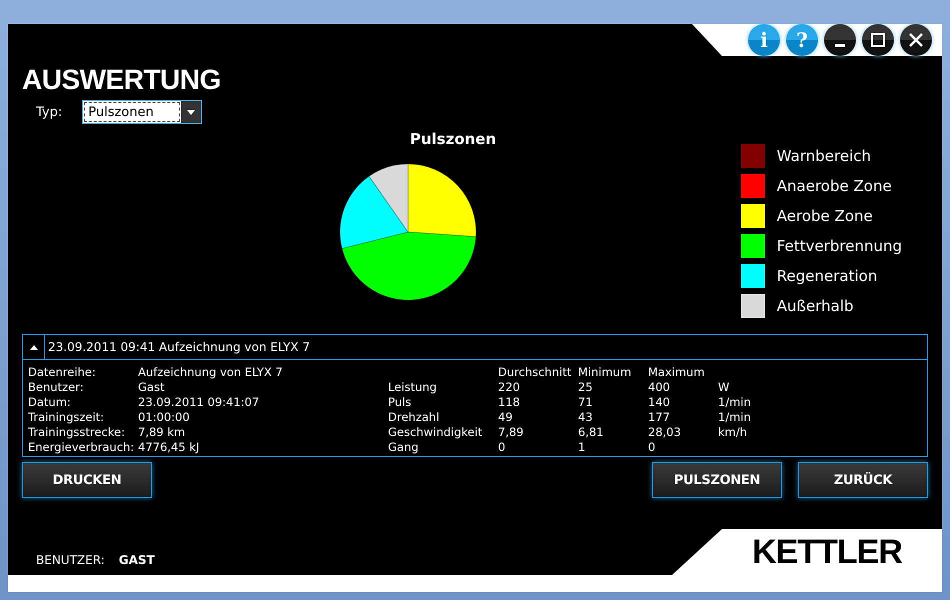 The height and width of the screenshot is (600, 950). I want to click on close-button, so click(916, 40).